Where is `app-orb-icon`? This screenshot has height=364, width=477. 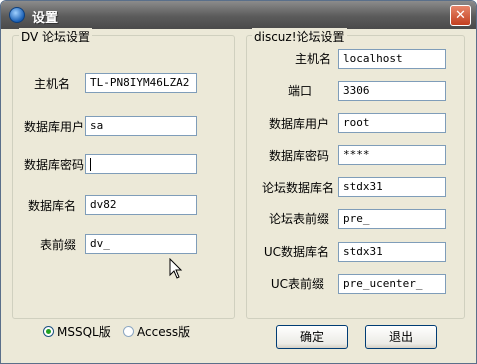
app-orb-icon is located at coordinates (17, 15).